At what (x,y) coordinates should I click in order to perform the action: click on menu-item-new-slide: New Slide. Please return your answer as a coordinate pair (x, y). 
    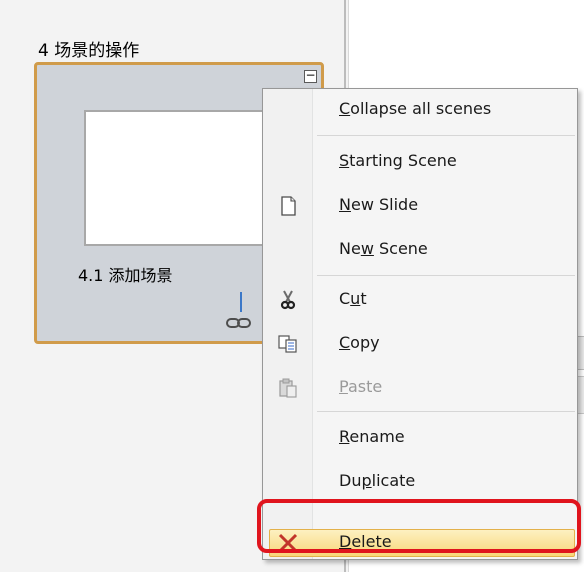
    Looking at the image, I should click on (420, 206).